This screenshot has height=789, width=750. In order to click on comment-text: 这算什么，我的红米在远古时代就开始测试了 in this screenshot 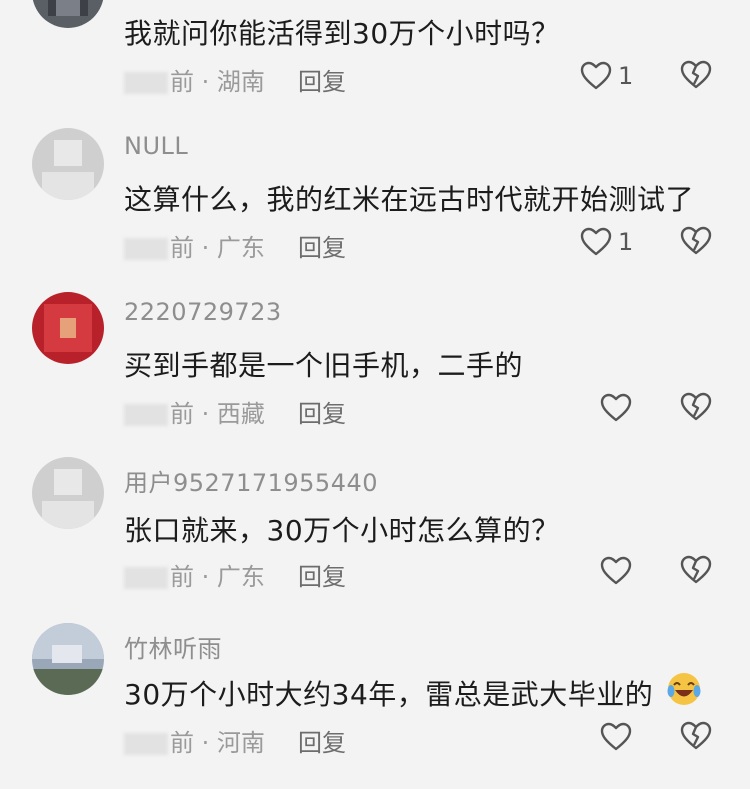, I will do `click(409, 199)`.